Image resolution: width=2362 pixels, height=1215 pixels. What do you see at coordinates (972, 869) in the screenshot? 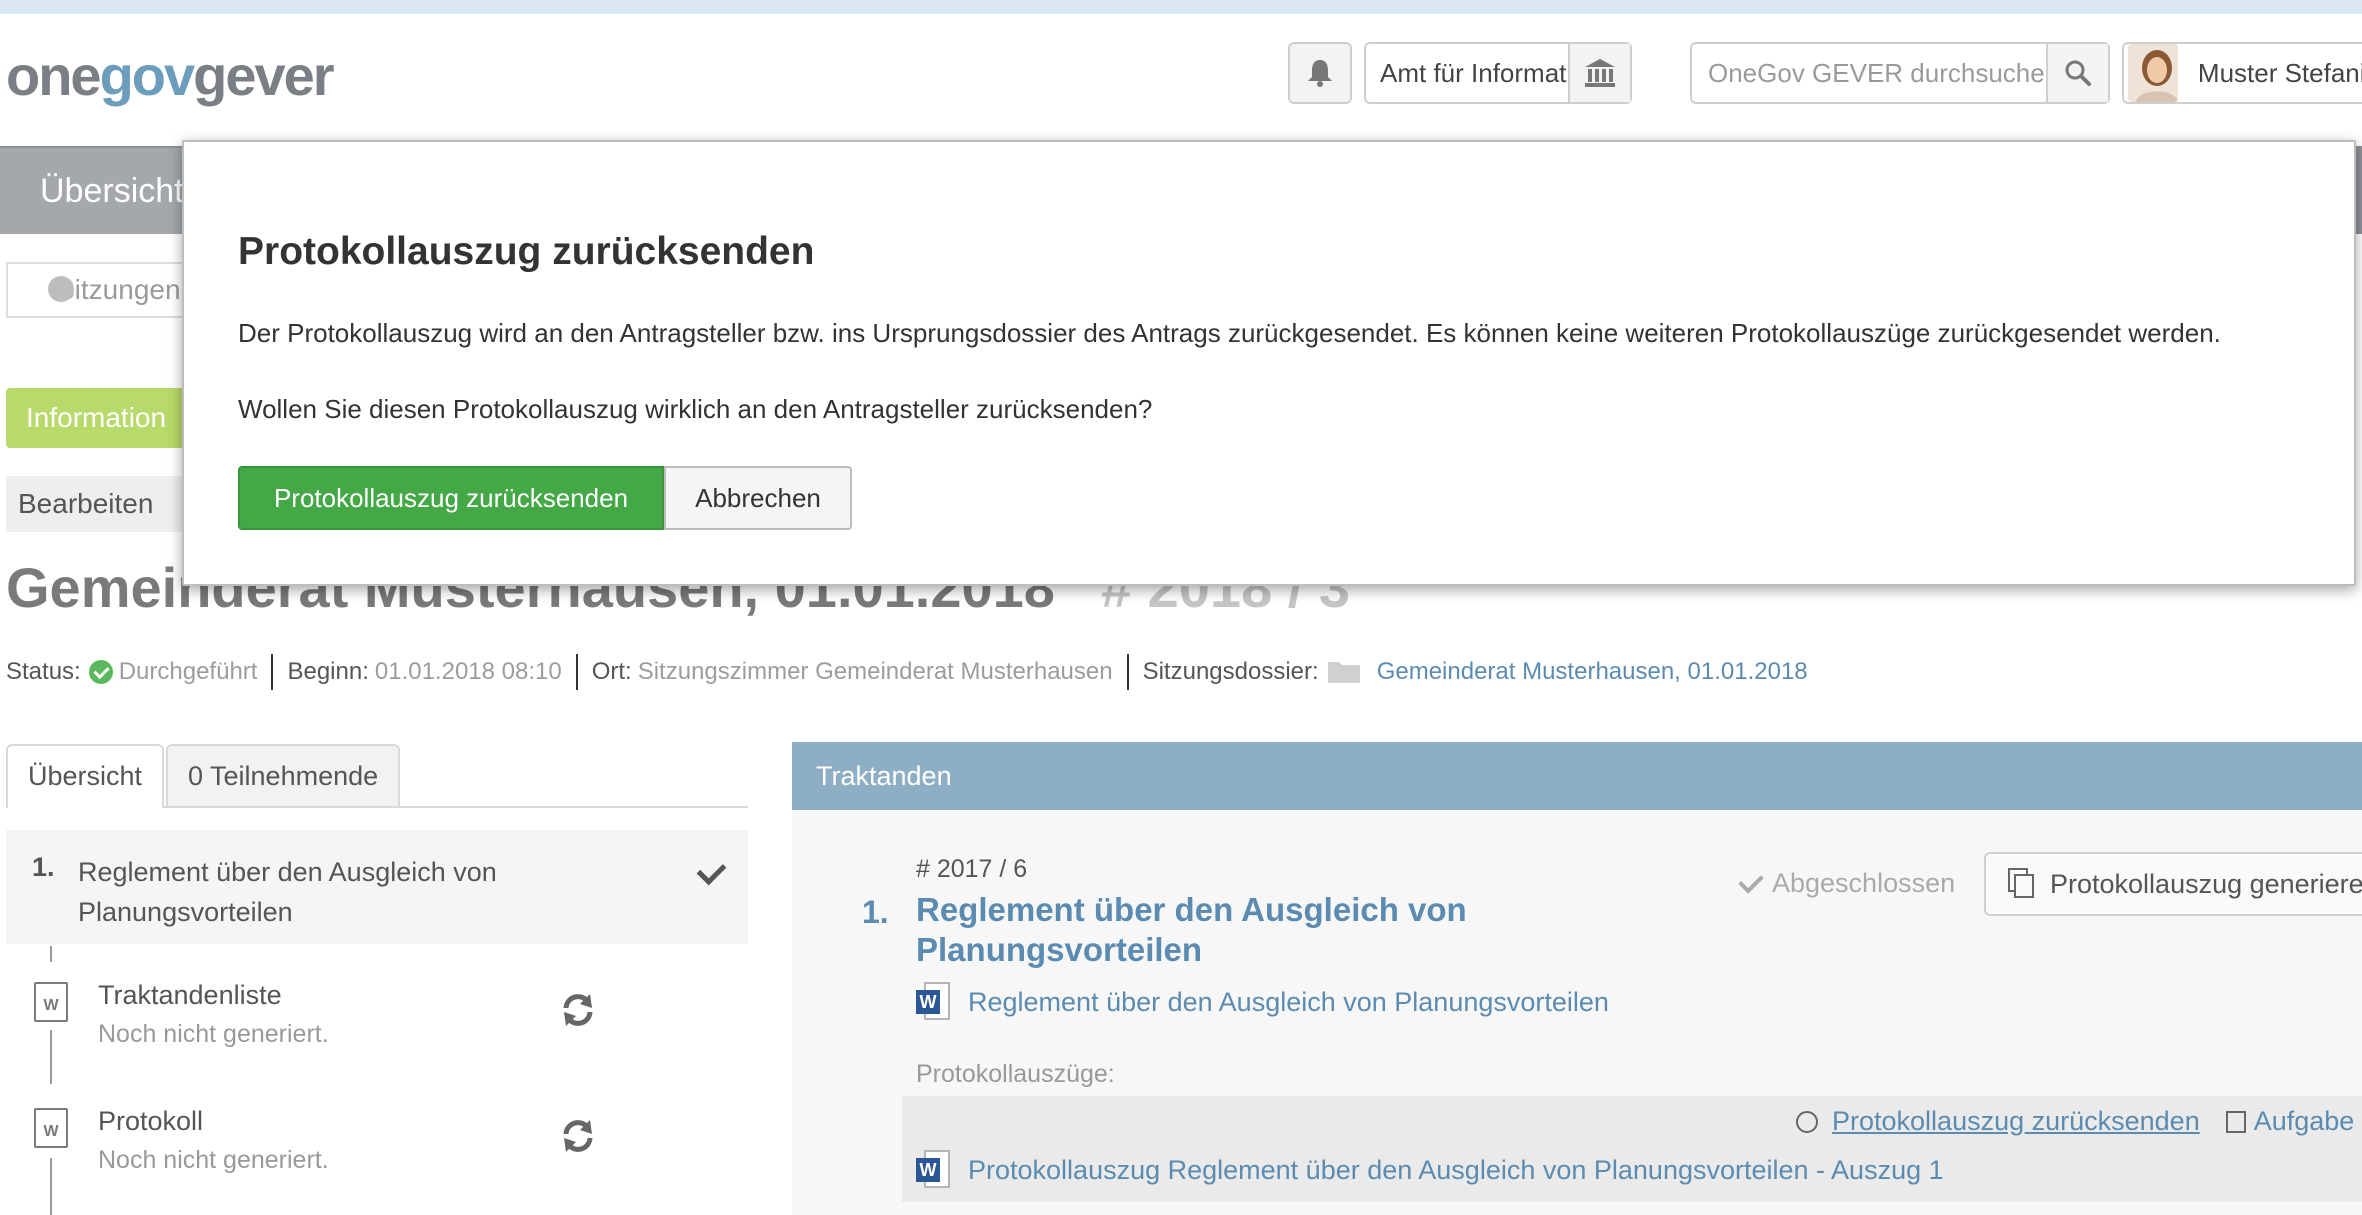
I see `case-number: # 2017 / 6` at bounding box center [972, 869].